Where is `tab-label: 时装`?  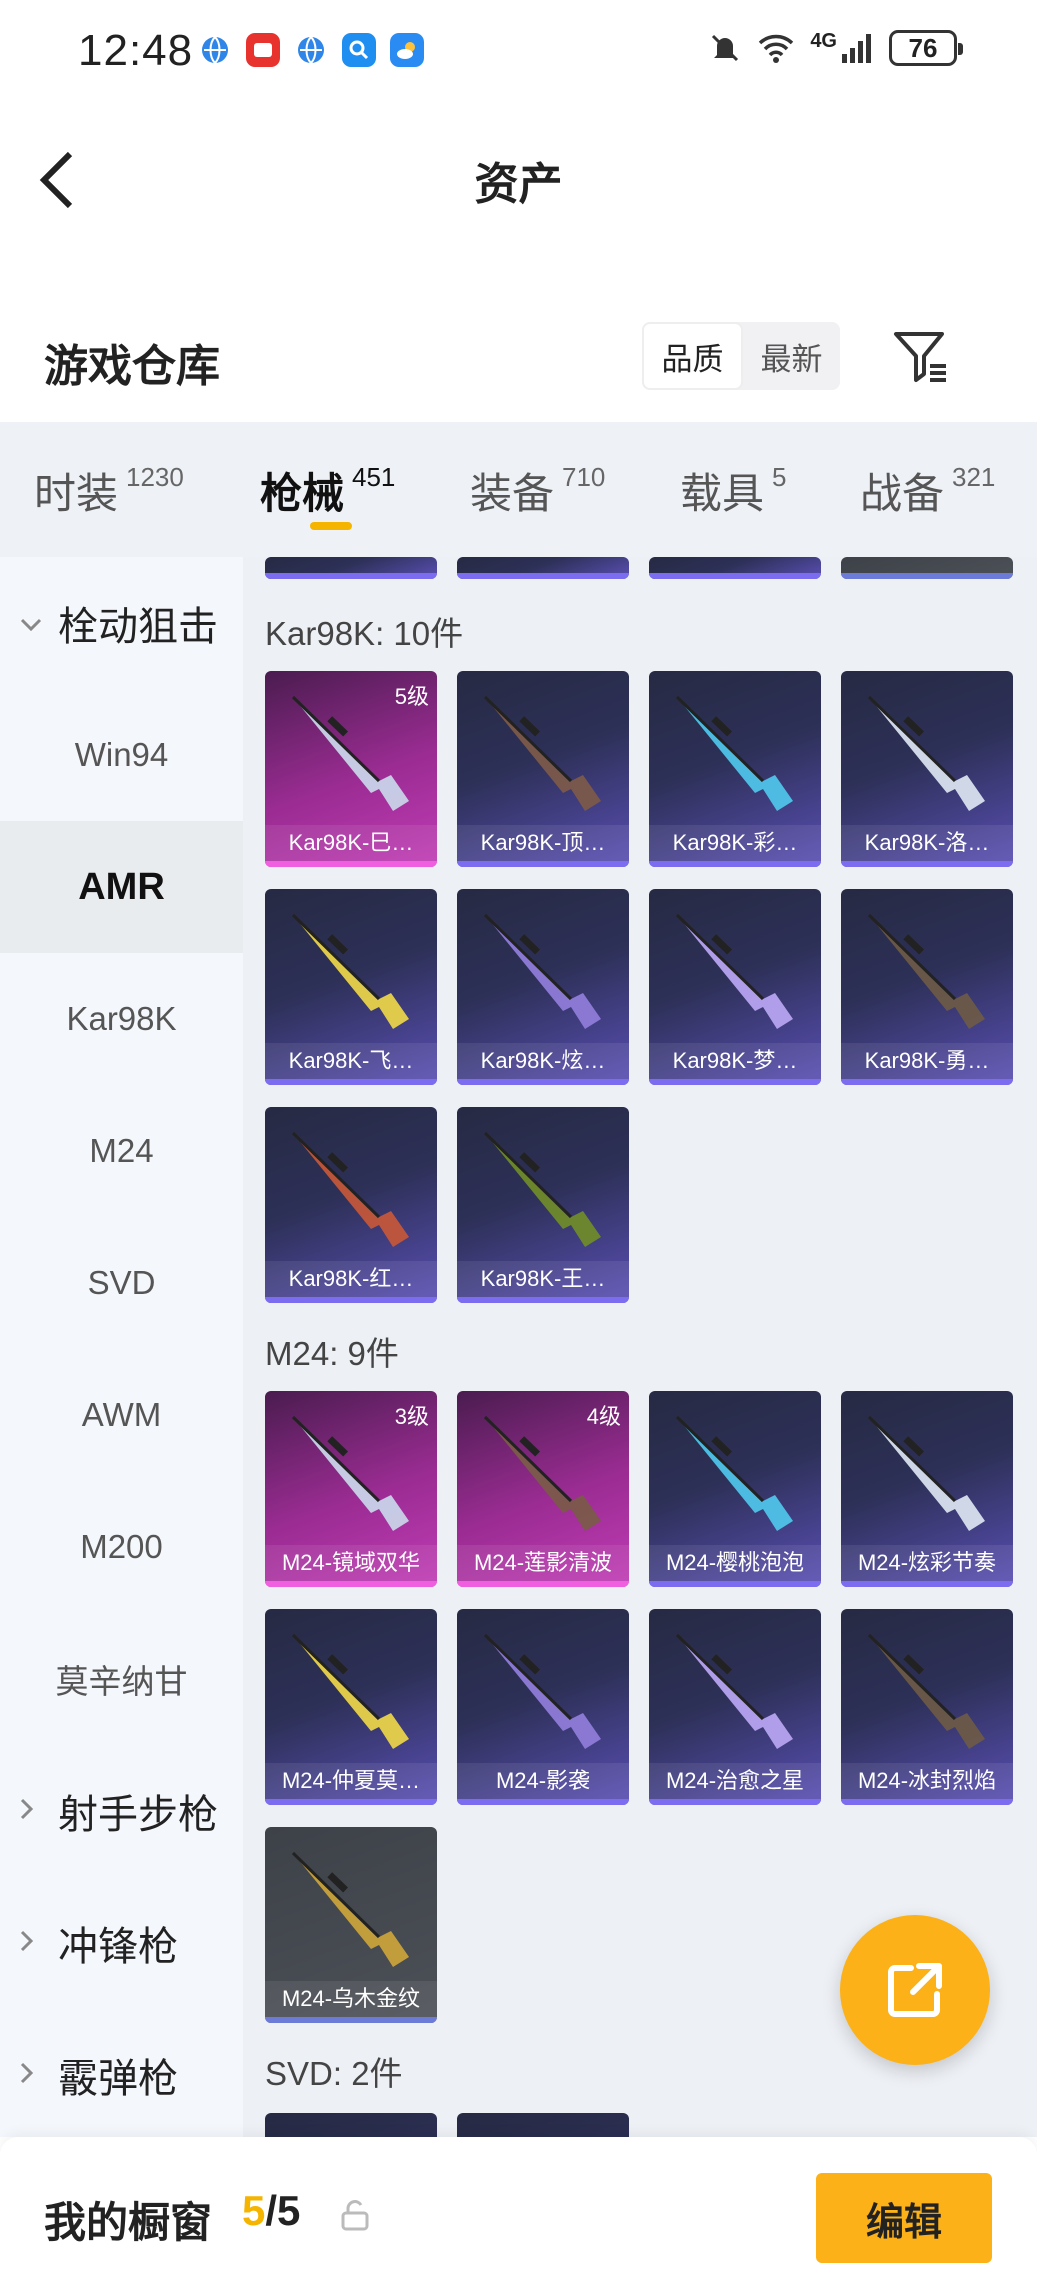 tab-label: 时装 is located at coordinates (76, 493).